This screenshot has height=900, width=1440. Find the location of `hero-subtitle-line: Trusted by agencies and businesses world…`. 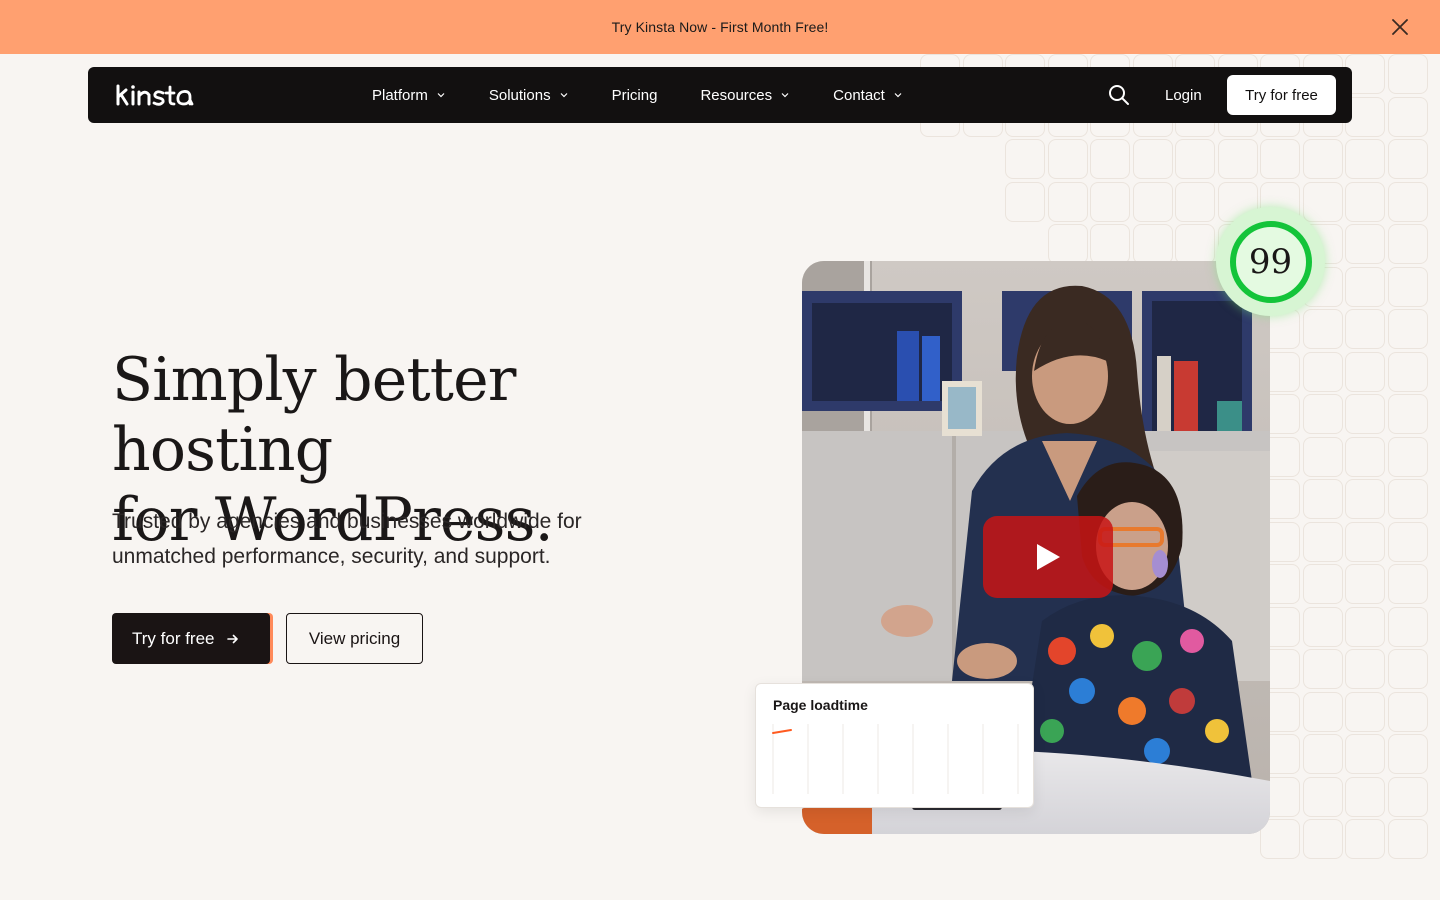

hero-subtitle-line: Trusted by agencies and businesses world… is located at coordinates (347, 521).